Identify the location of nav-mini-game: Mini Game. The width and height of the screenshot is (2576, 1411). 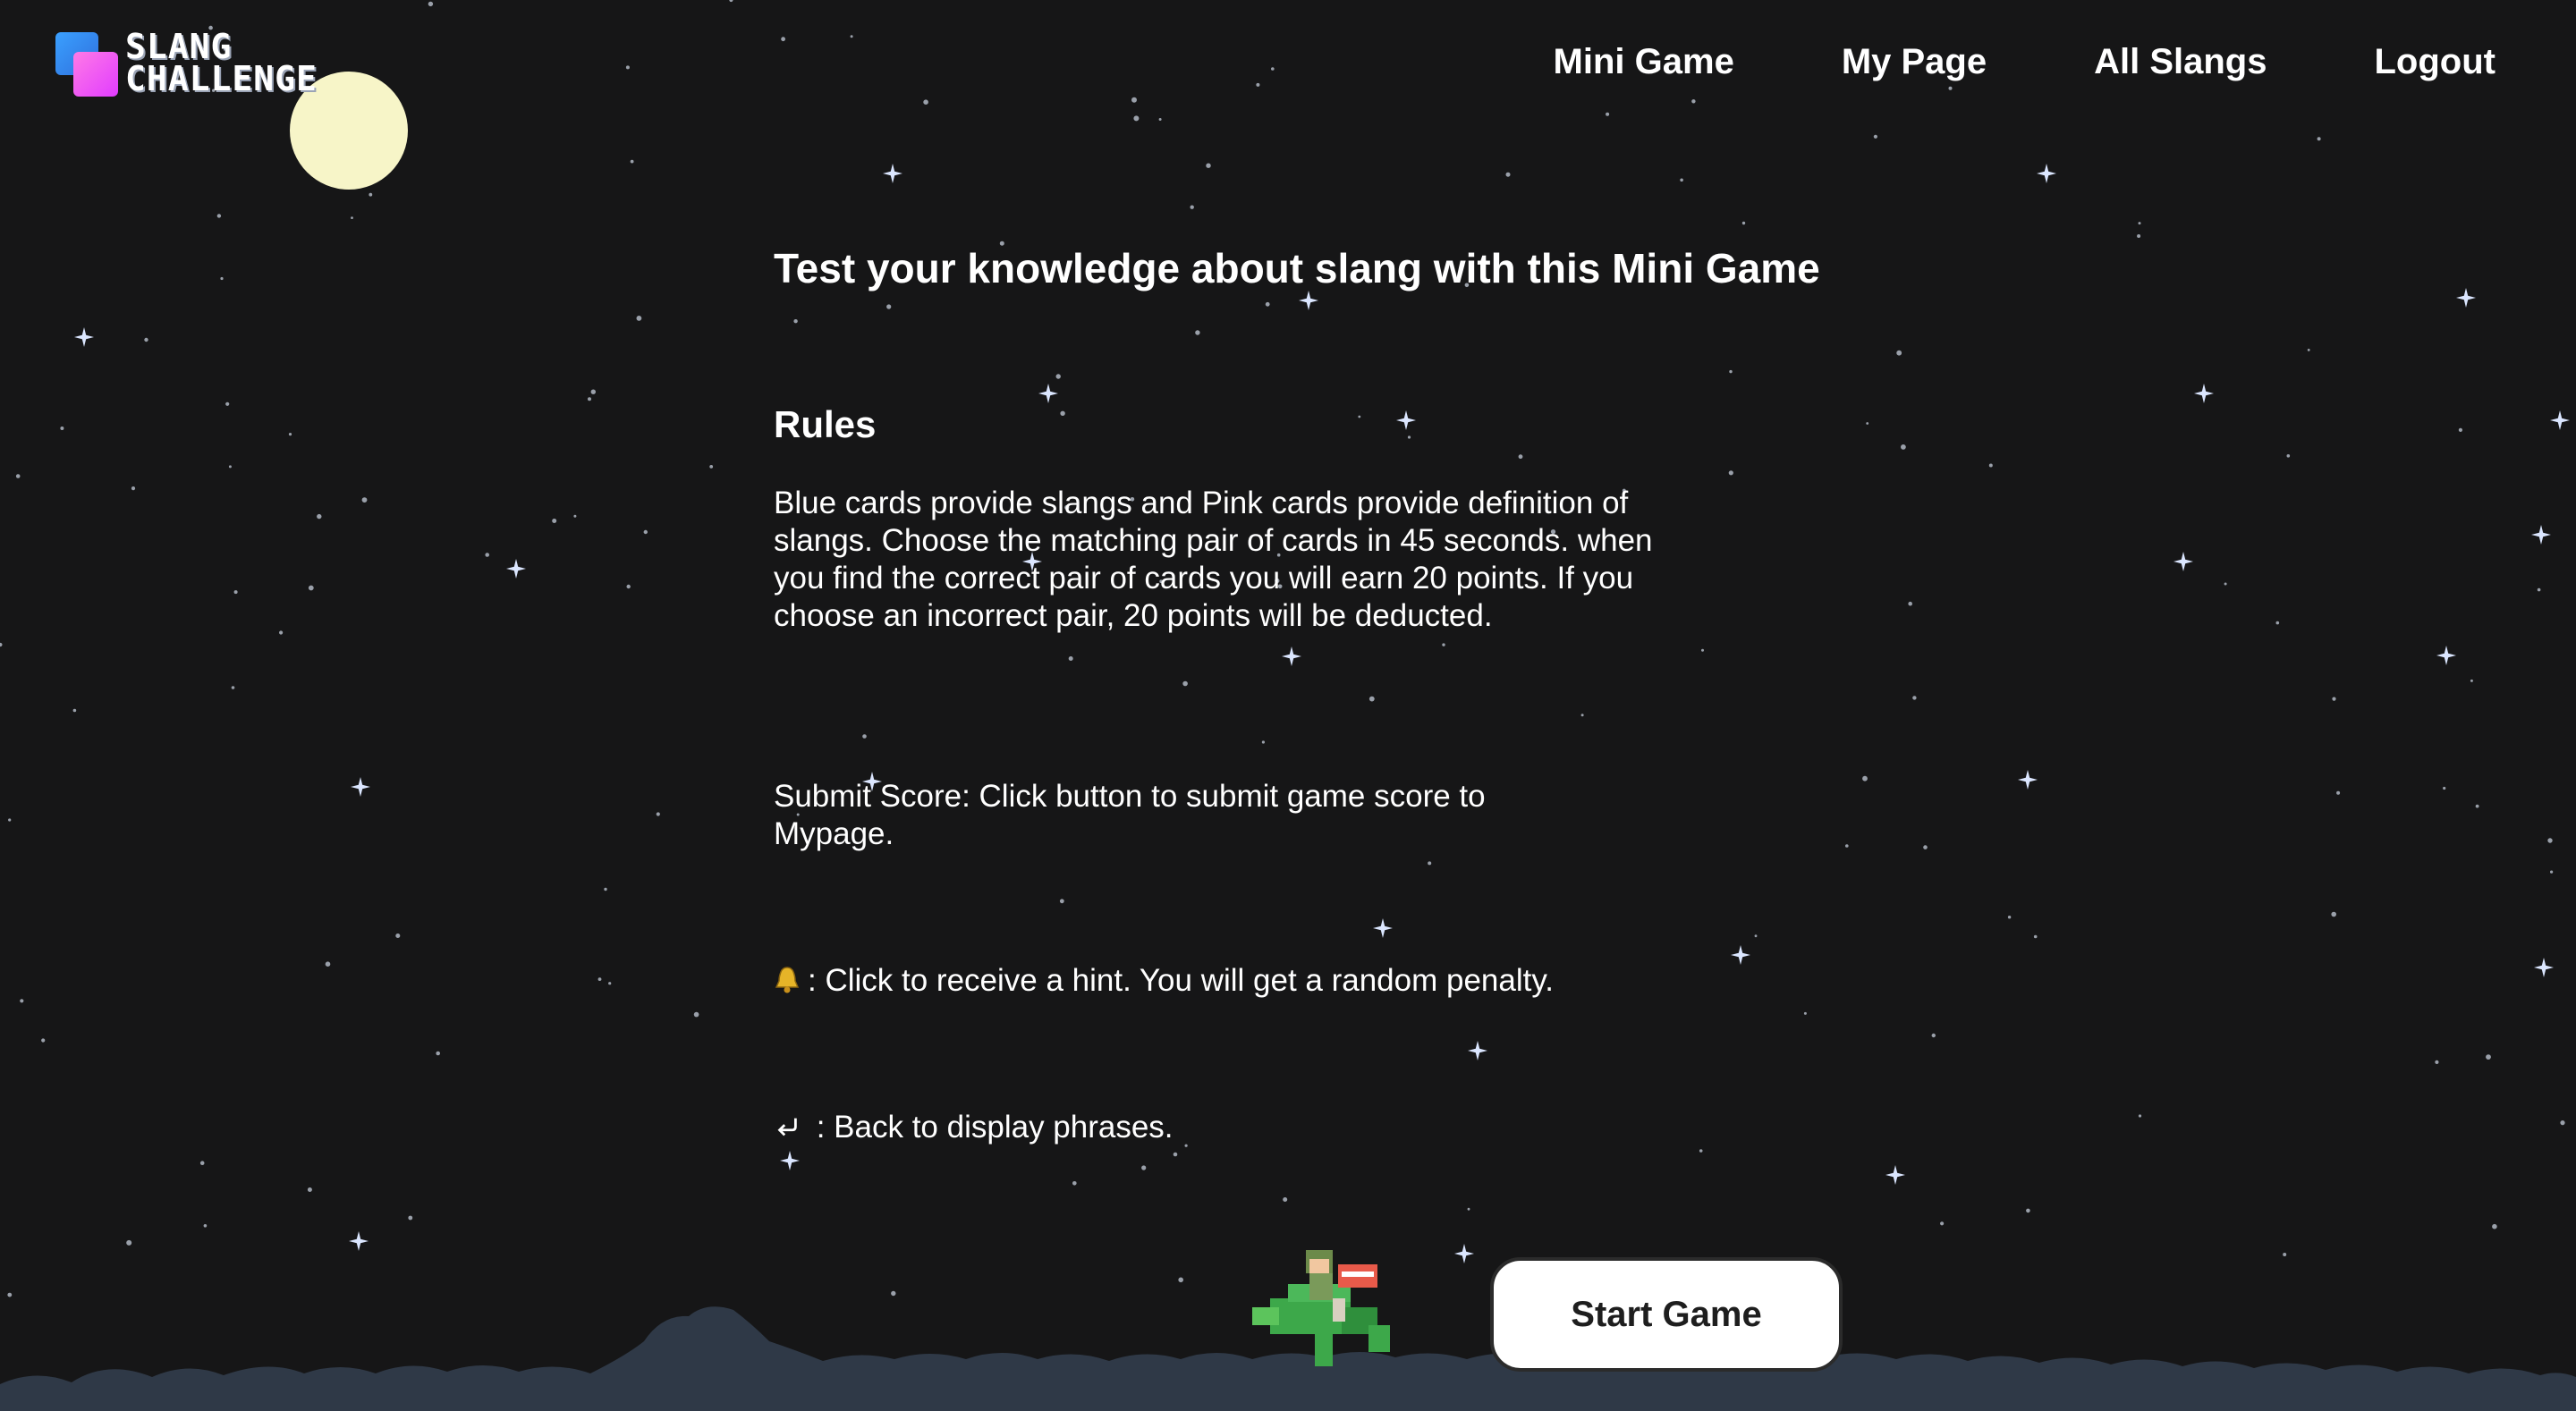
(1644, 61).